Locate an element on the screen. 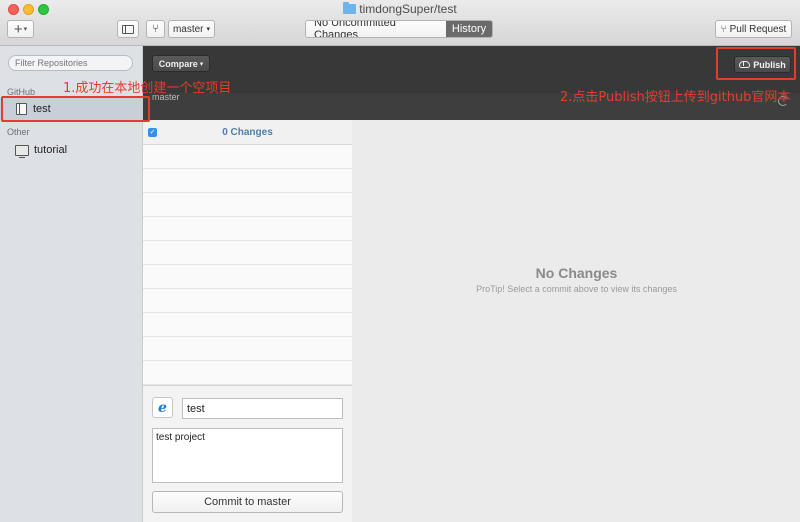  annotation-box-repository is located at coordinates (75, 109).